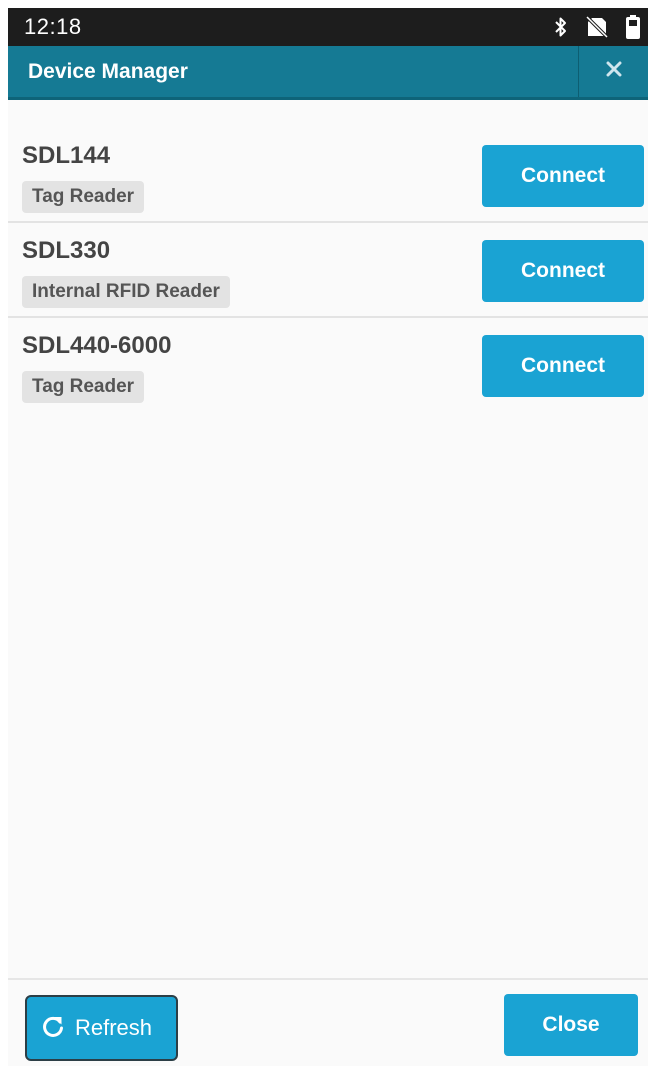 The height and width of the screenshot is (1066, 648). What do you see at coordinates (126, 292) in the screenshot?
I see `device-type-badge: Internal RFID Reader` at bounding box center [126, 292].